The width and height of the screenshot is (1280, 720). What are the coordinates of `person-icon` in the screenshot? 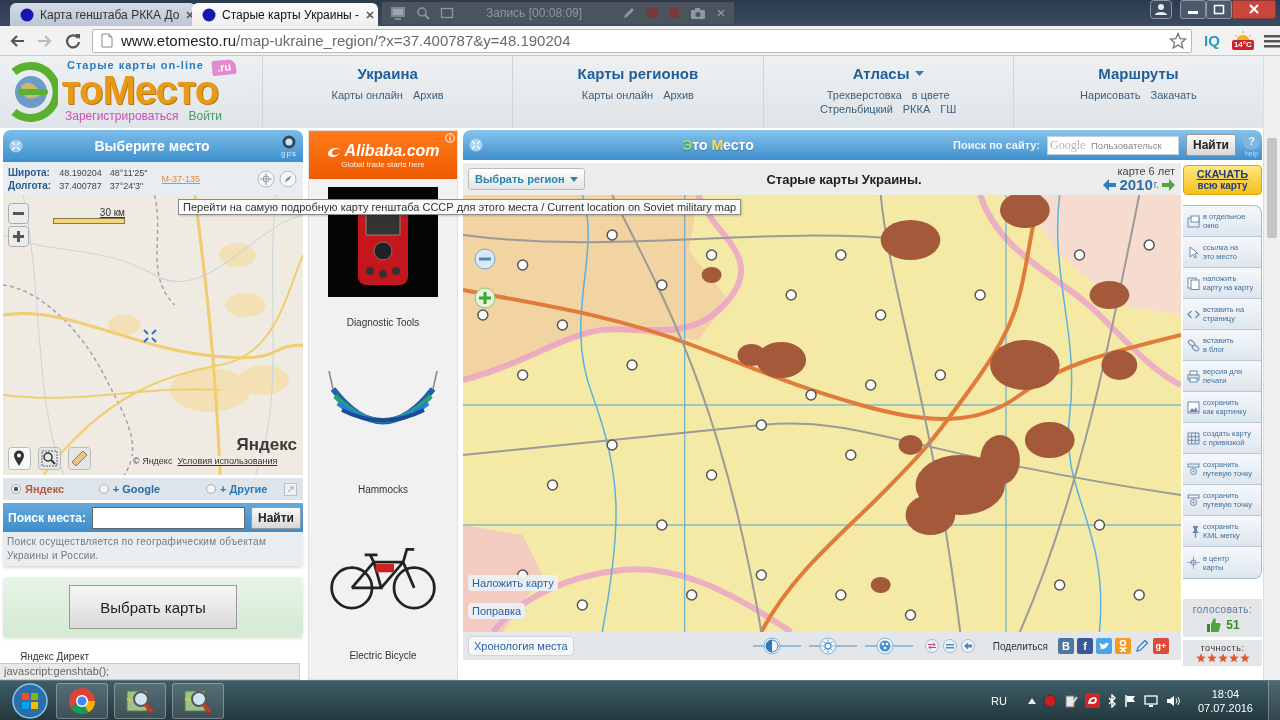 It's located at (1161, 9).